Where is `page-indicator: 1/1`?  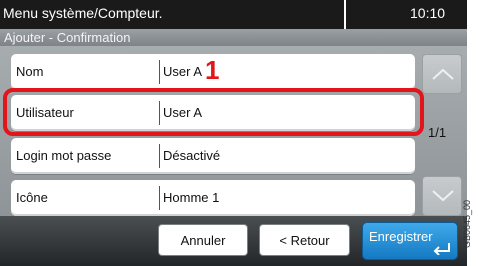 page-indicator: 1/1 is located at coordinates (437, 132).